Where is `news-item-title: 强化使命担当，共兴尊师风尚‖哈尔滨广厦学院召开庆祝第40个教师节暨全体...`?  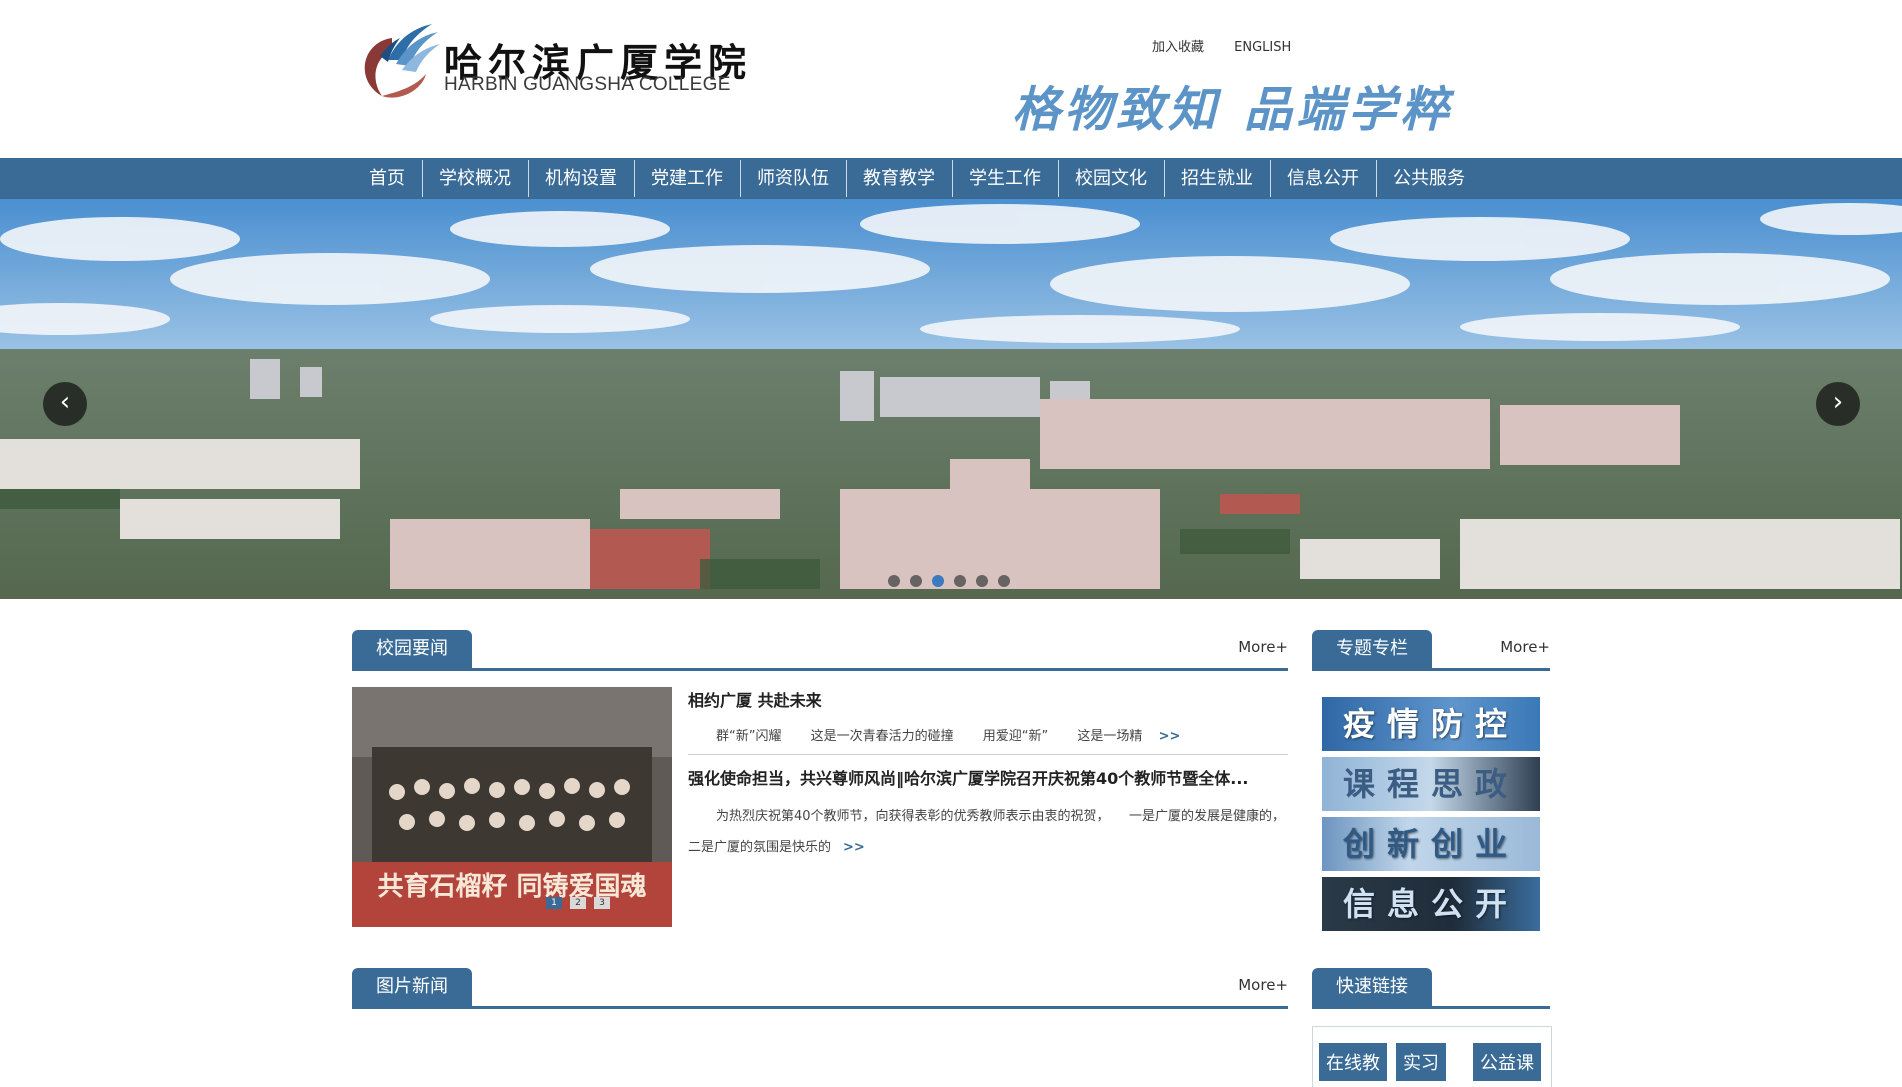
news-item-title: 强化使命担当，共兴尊师风尚‖哈尔滨广厦学院召开庆祝第40个教师节暨全体... is located at coordinates (988, 777).